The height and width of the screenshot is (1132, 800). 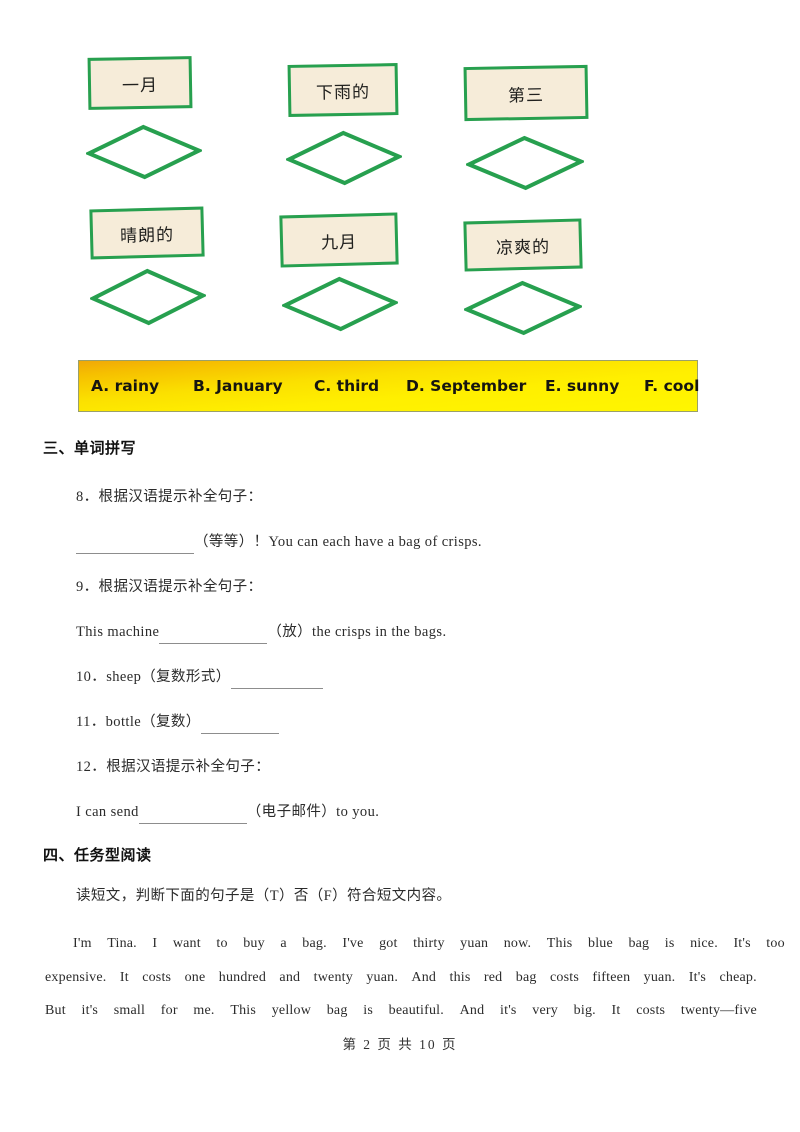 What do you see at coordinates (338, 542) in the screenshot?
I see `question-8-answer-suffix: （等等）！You can each have a bag of crisps.` at bounding box center [338, 542].